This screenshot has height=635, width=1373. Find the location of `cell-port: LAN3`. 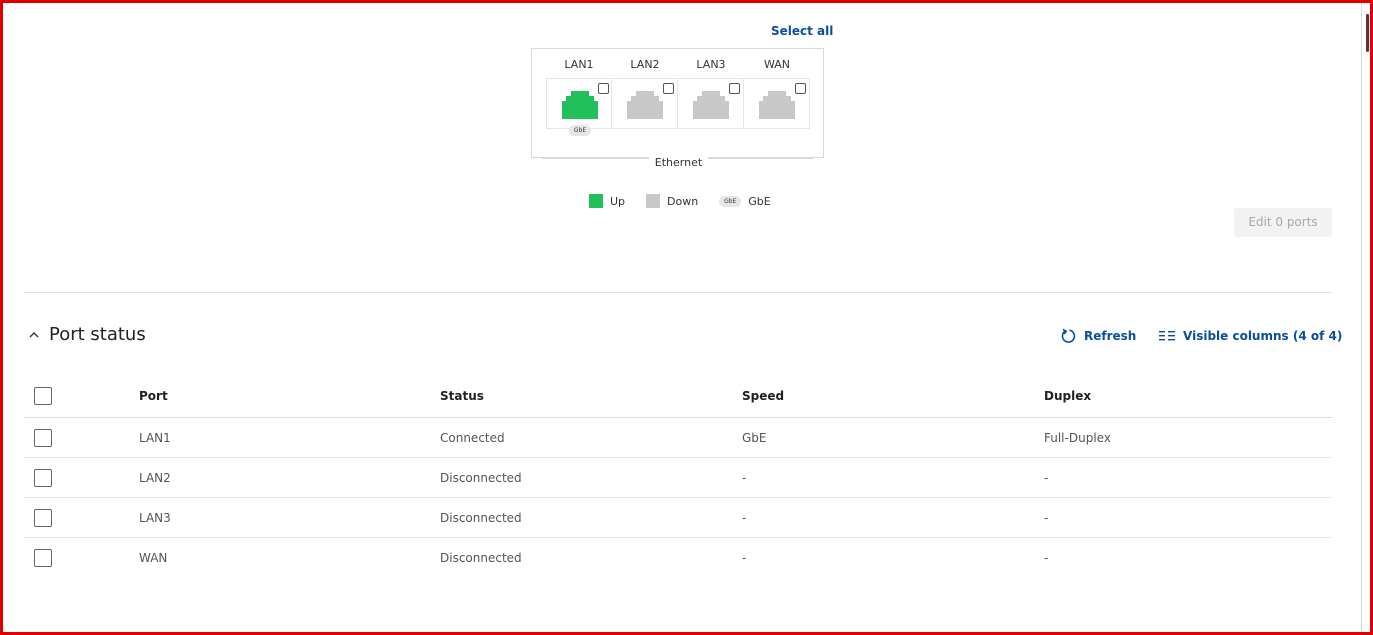

cell-port: LAN3 is located at coordinates (155, 517).